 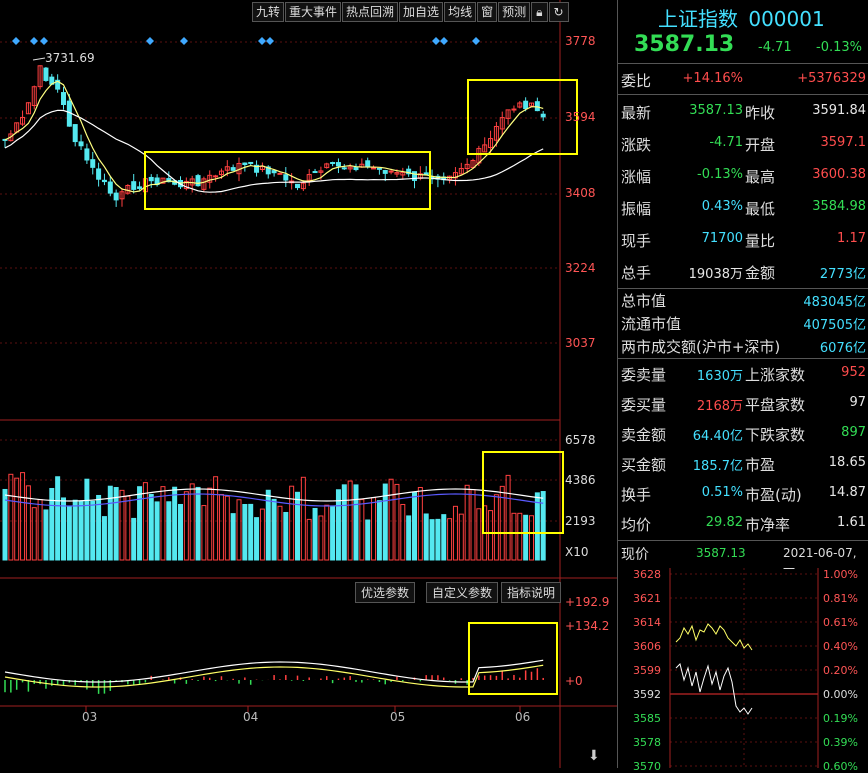 What do you see at coordinates (70, 58) in the screenshot?
I see `high-price-label: 3731.69` at bounding box center [70, 58].